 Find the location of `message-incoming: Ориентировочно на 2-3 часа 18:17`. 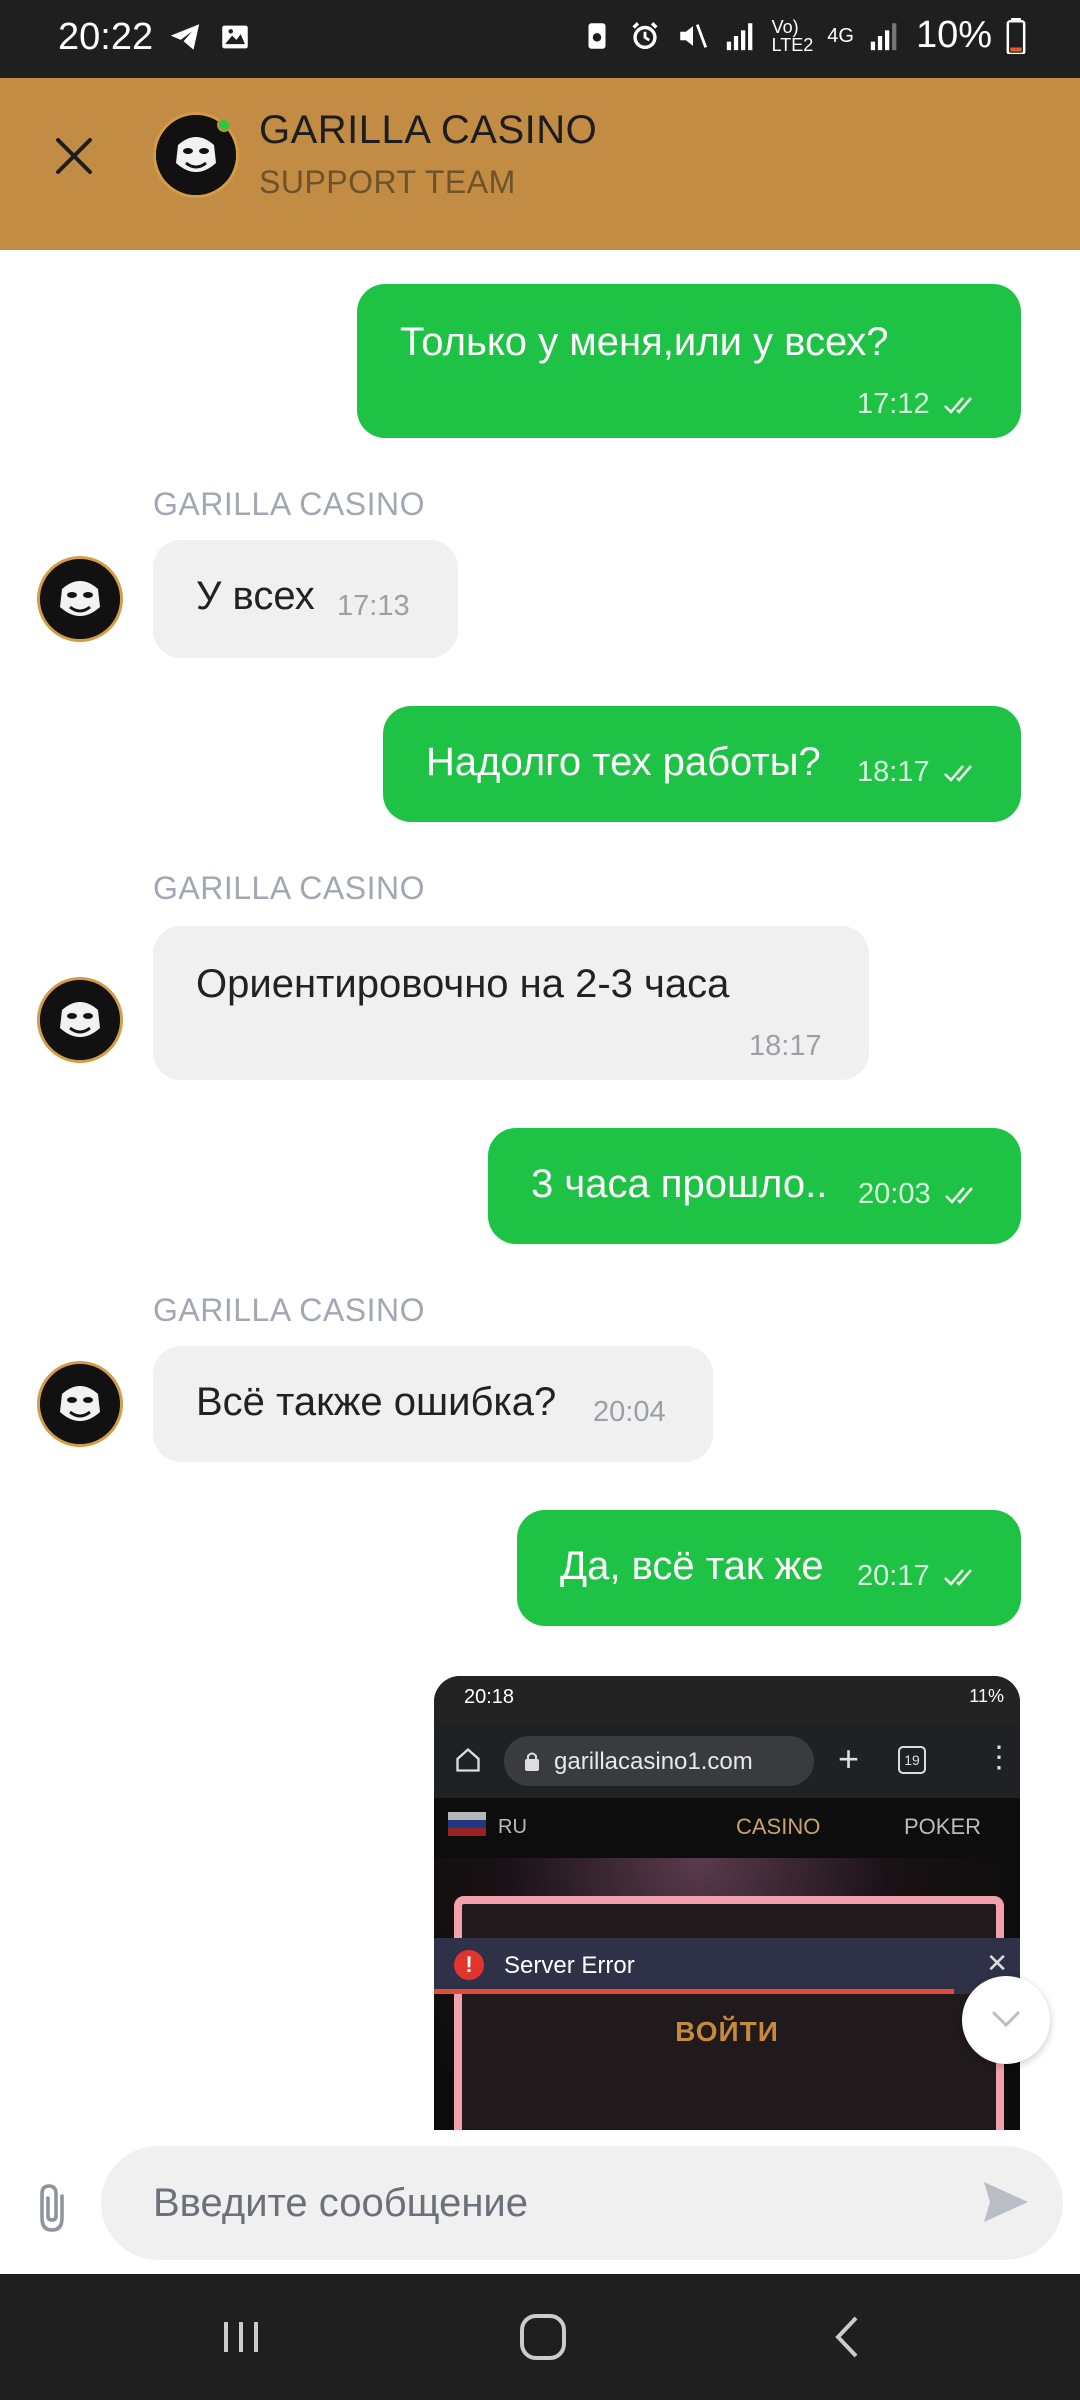

message-incoming: Ориентировочно на 2-3 часа 18:17 is located at coordinates (511, 1003).